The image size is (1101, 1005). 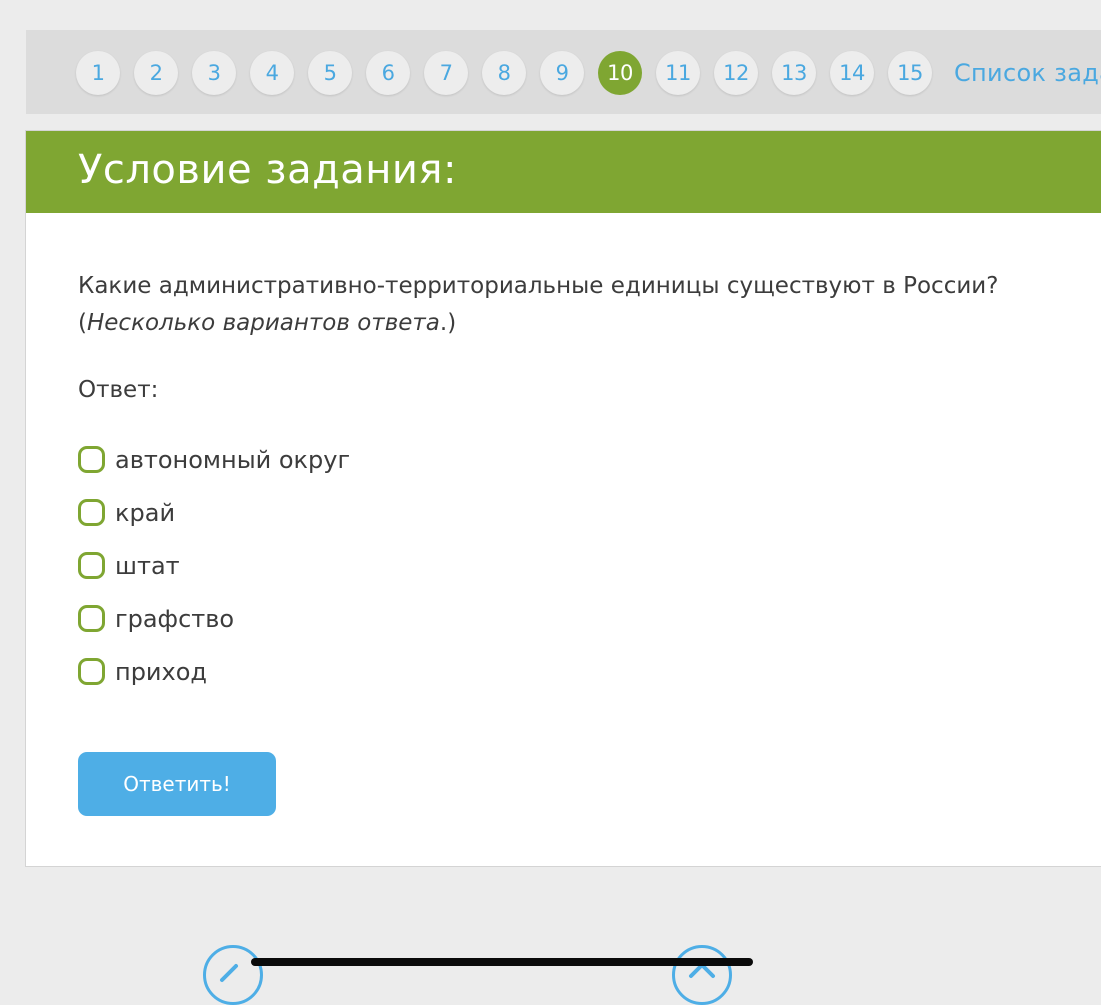 What do you see at coordinates (267, 170) in the screenshot?
I see `task-title: Условие задания:` at bounding box center [267, 170].